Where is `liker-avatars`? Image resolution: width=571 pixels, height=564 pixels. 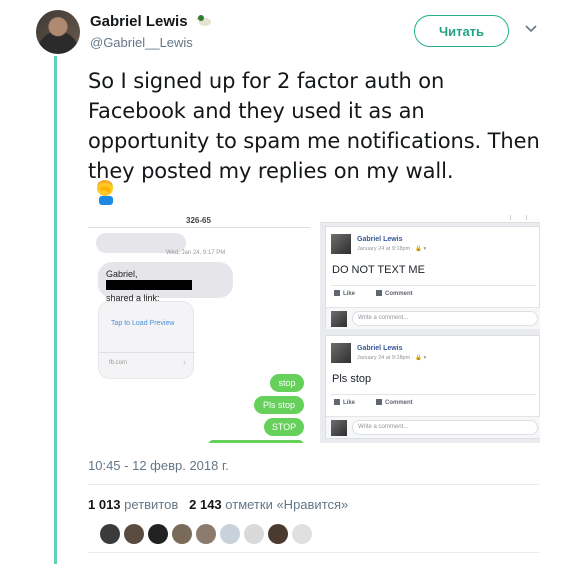 liker-avatars is located at coordinates (208, 534).